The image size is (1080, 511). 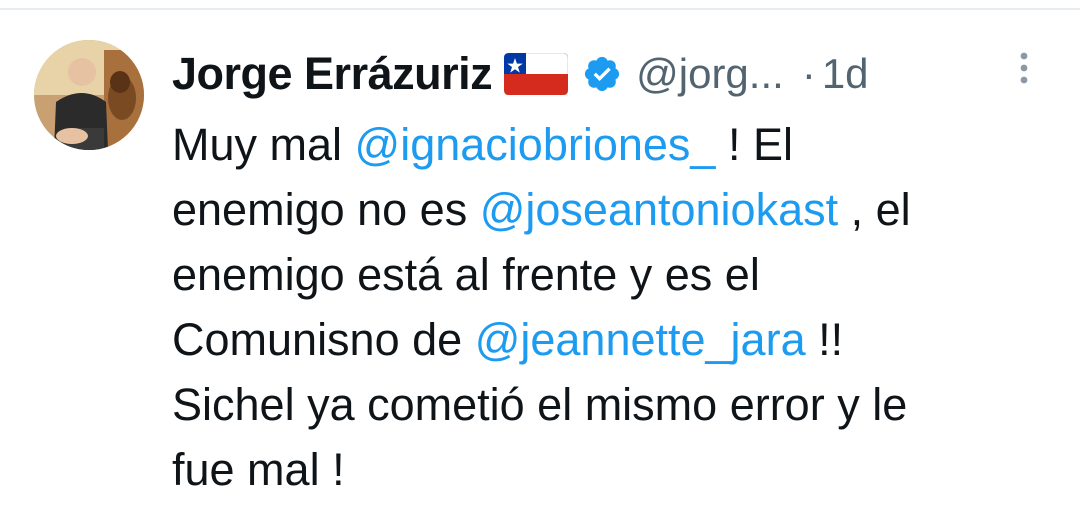 I want to click on text-segment: , el, so click(x=874, y=209).